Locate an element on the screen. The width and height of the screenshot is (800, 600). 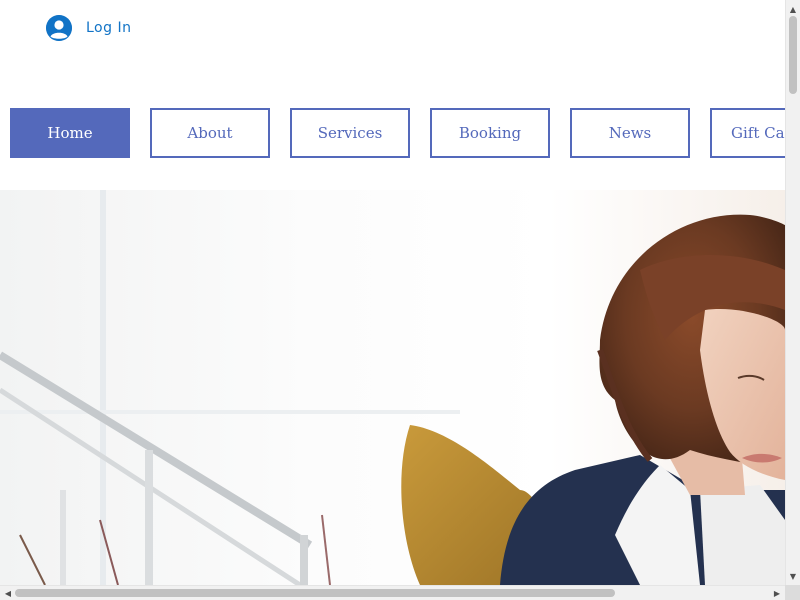
vertical-scroll-thumb is located at coordinates (793, 55).